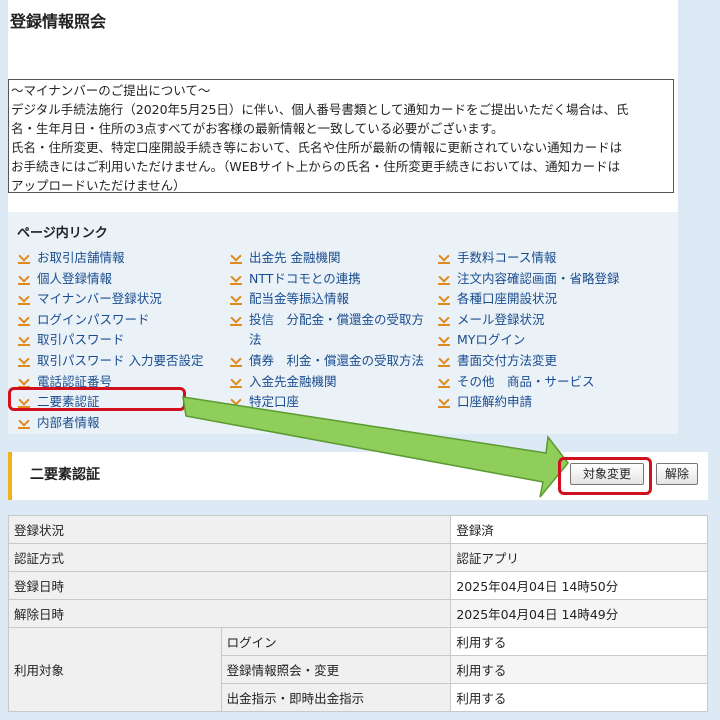 The width and height of the screenshot is (720, 720). I want to click on arrow-shape, so click(375, 447).